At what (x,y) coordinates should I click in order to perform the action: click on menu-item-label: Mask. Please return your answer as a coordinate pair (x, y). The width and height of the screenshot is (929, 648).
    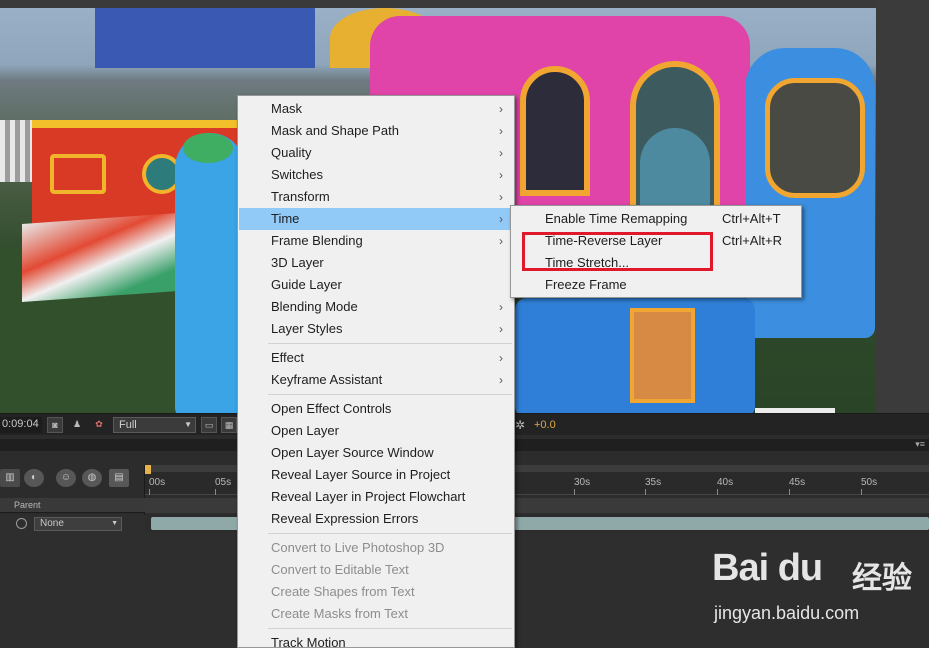
    Looking at the image, I should click on (287, 108).